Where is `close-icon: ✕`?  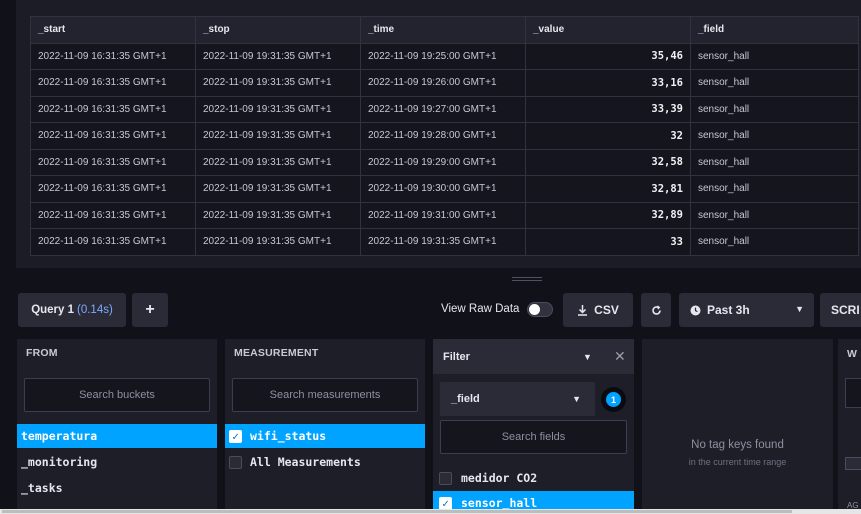
close-icon: ✕ is located at coordinates (620, 356).